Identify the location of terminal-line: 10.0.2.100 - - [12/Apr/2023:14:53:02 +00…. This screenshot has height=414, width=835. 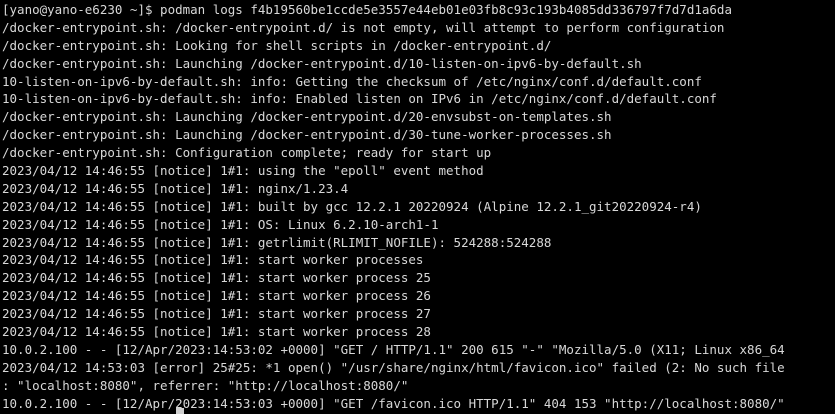
(393, 349).